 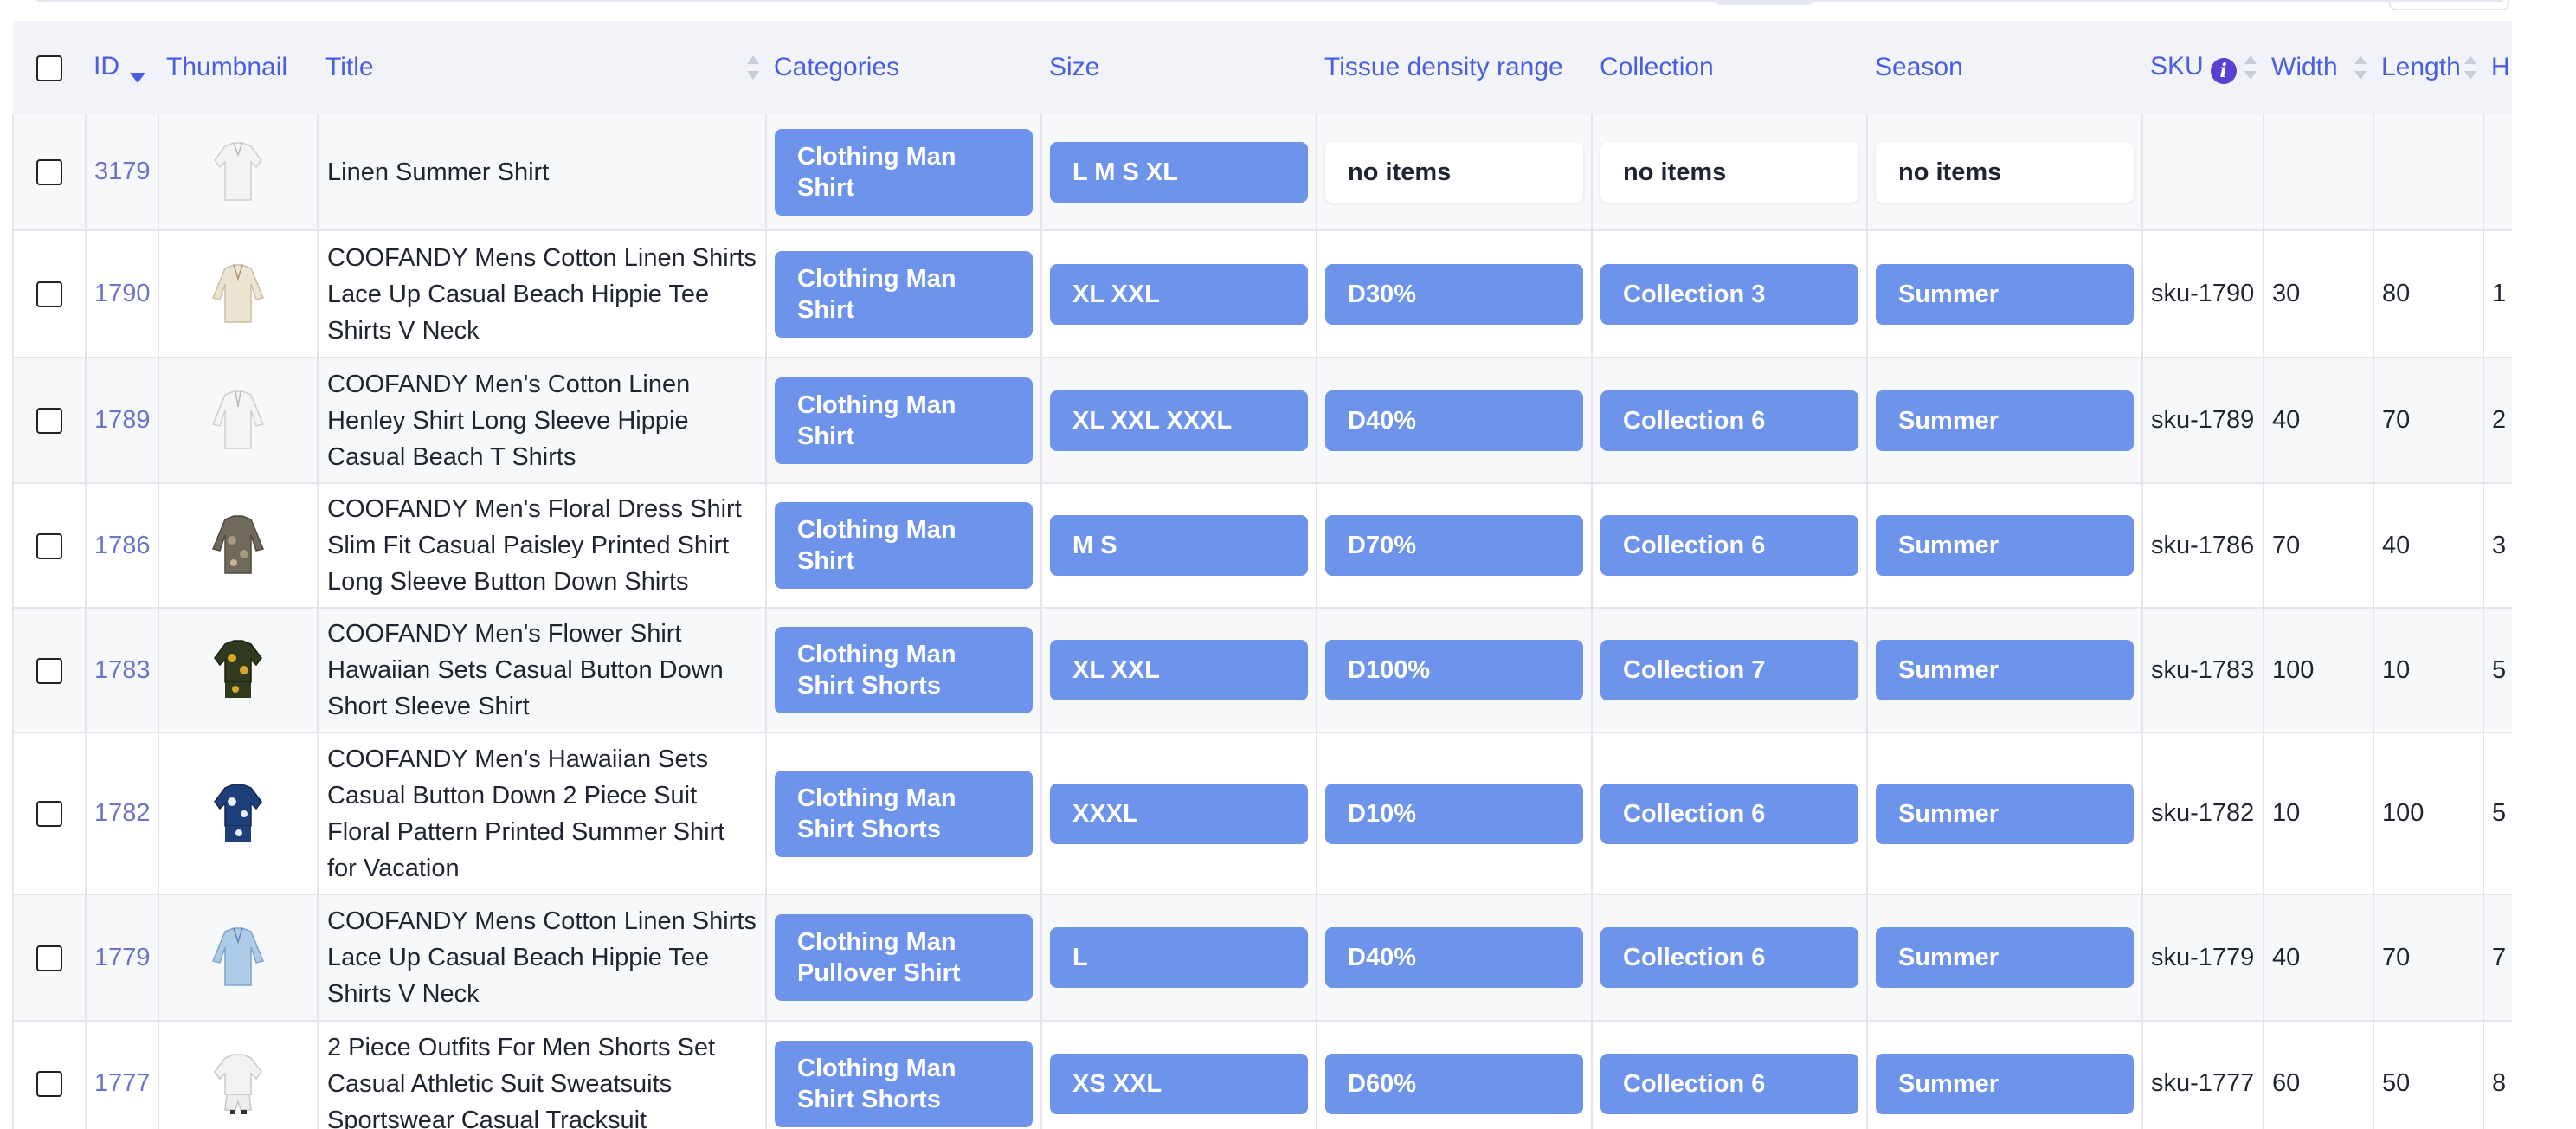 I want to click on column-header-sku: SKU i, so click(x=2203, y=68).